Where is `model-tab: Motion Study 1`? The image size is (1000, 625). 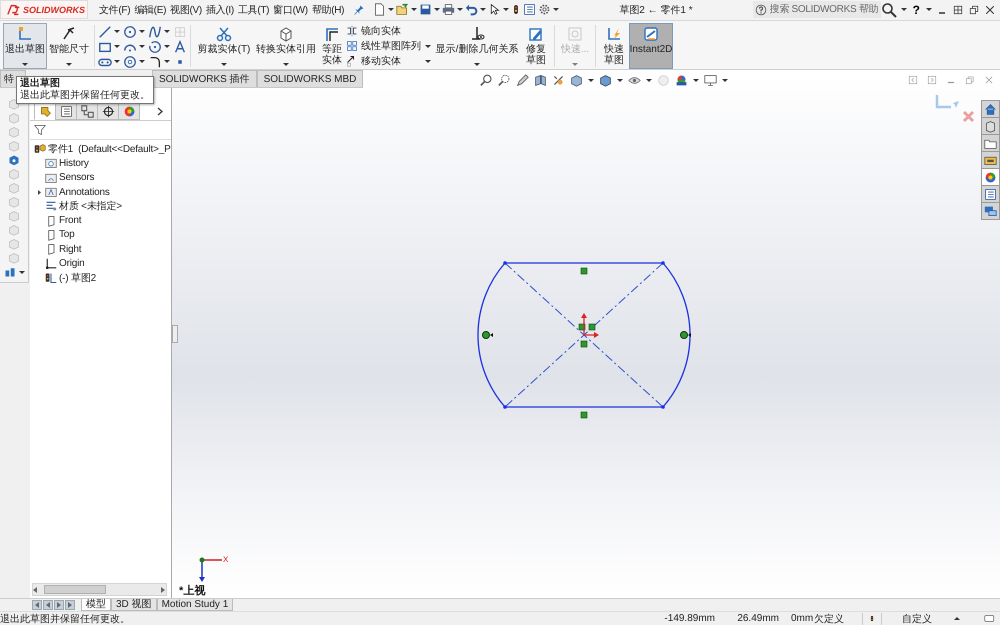 model-tab: Motion Study 1 is located at coordinates (195, 605).